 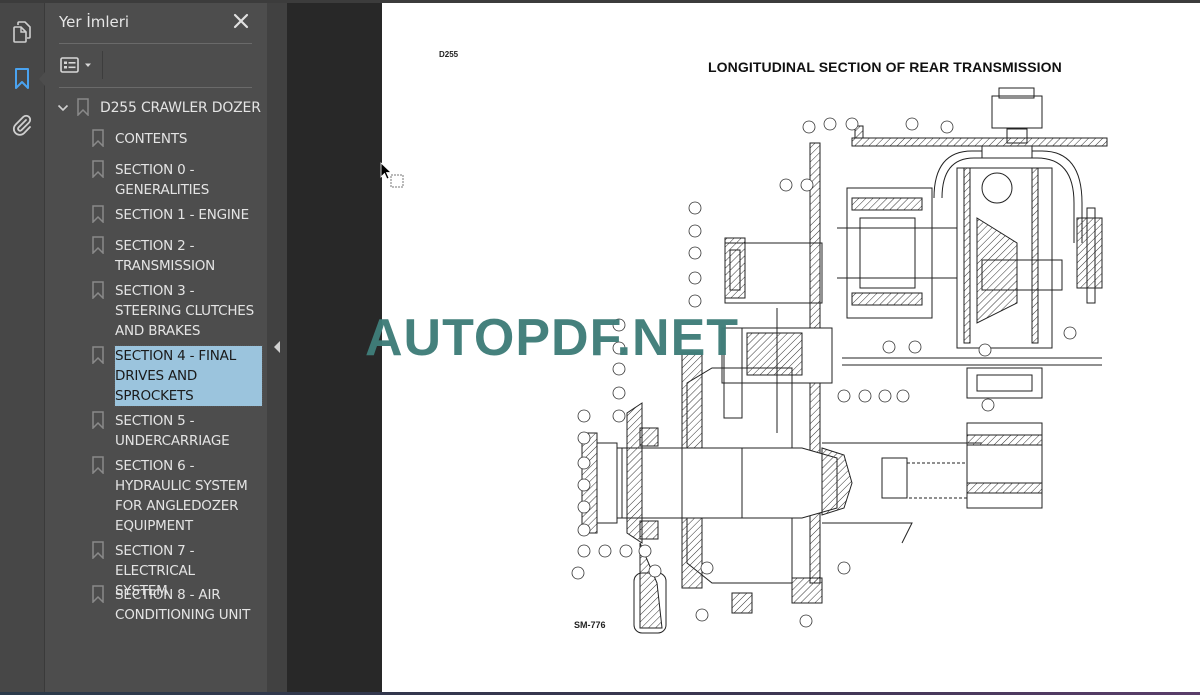 I want to click on bookmark-options-button, so click(x=79, y=65).